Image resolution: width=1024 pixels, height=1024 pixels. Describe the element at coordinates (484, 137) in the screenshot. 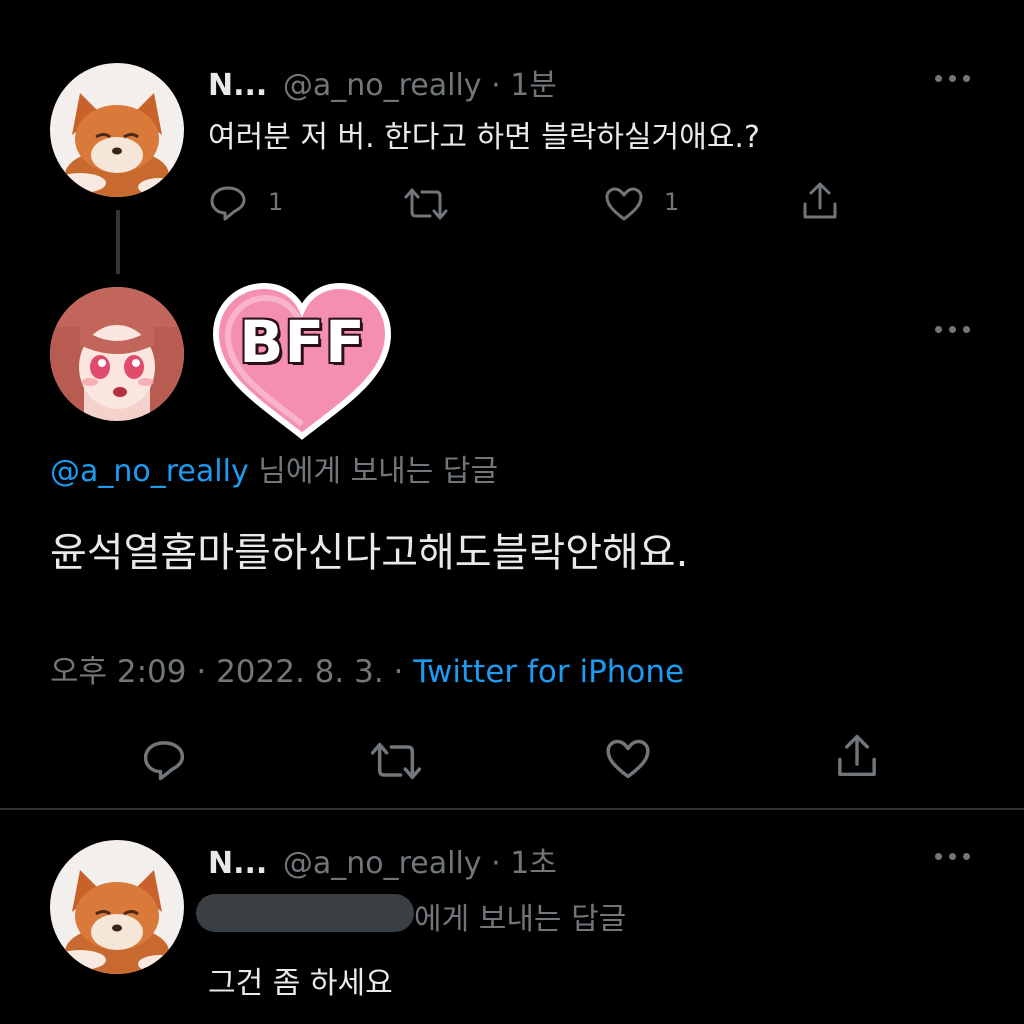

I see `tweet-text: 여러분 저 버. 한다고 하면 블락하실거애요.?` at that location.